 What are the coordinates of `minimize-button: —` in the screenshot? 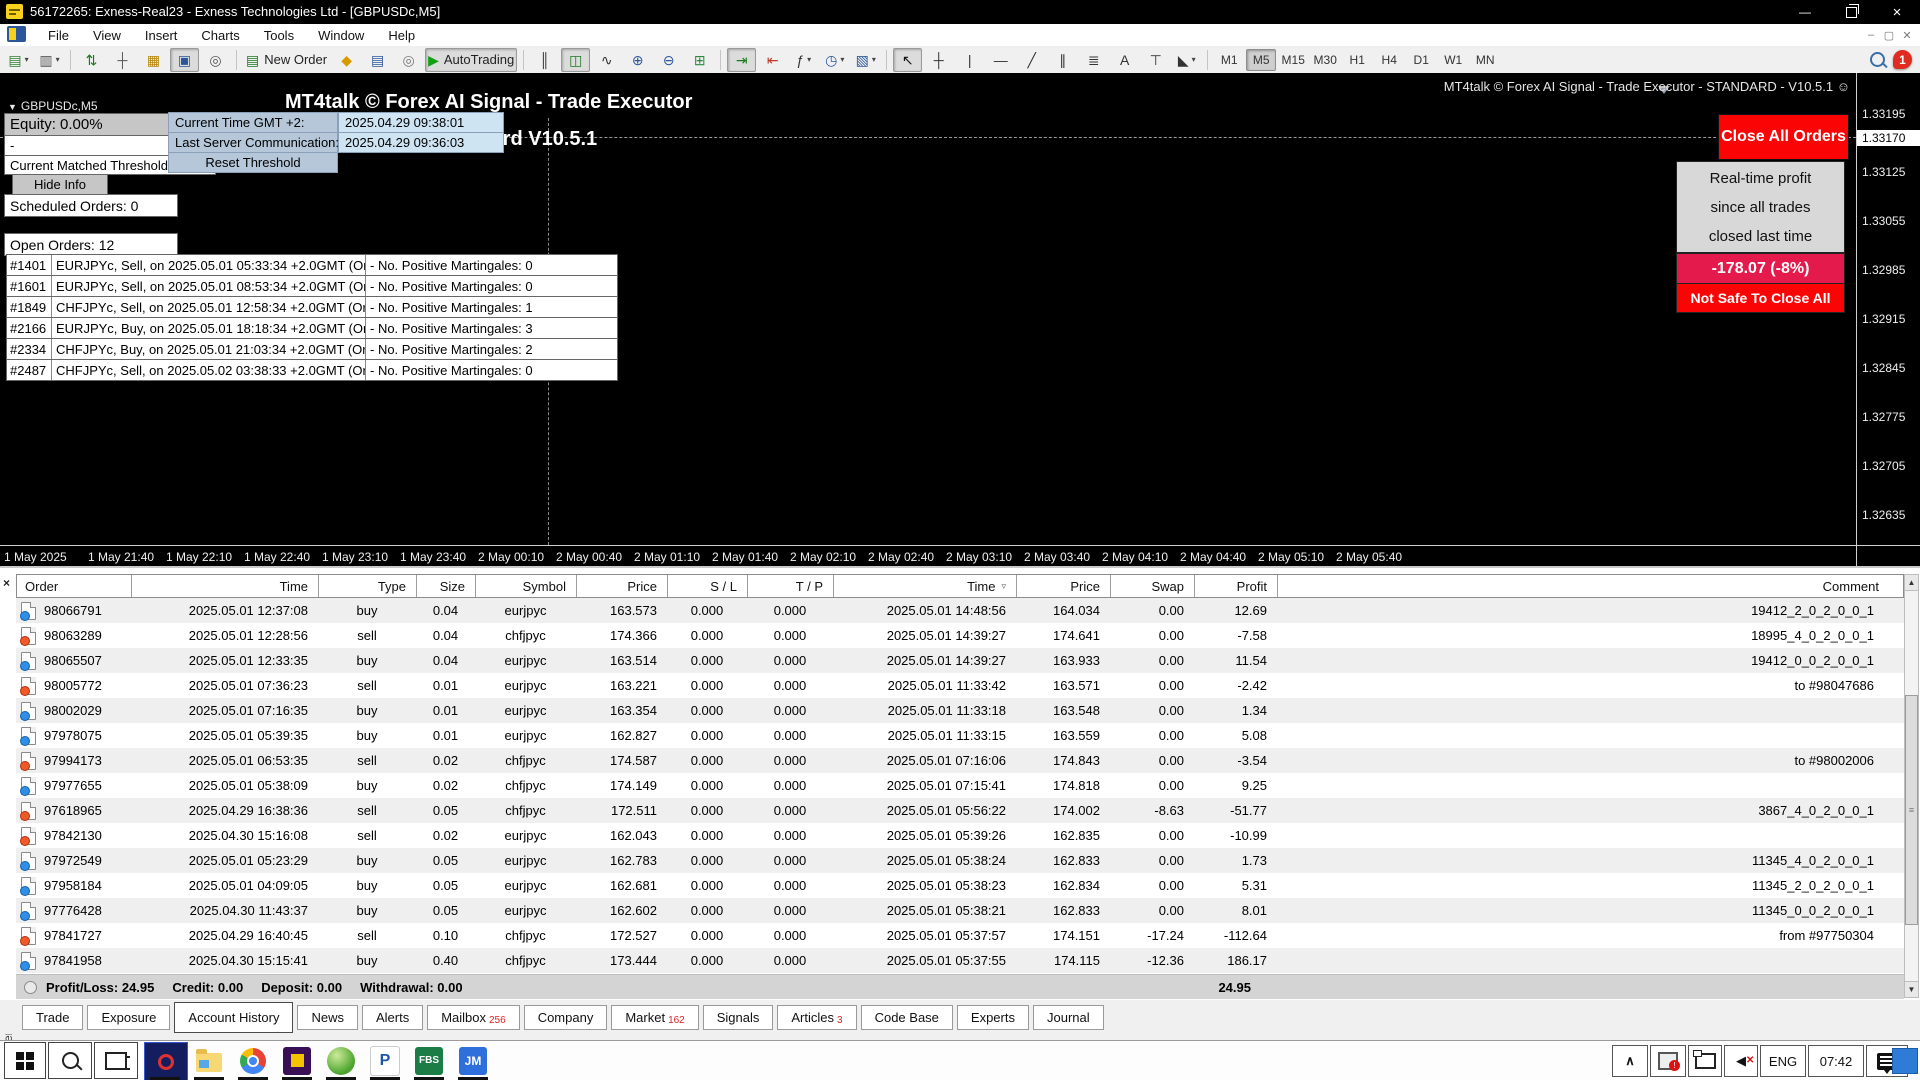 It's located at (1805, 12).